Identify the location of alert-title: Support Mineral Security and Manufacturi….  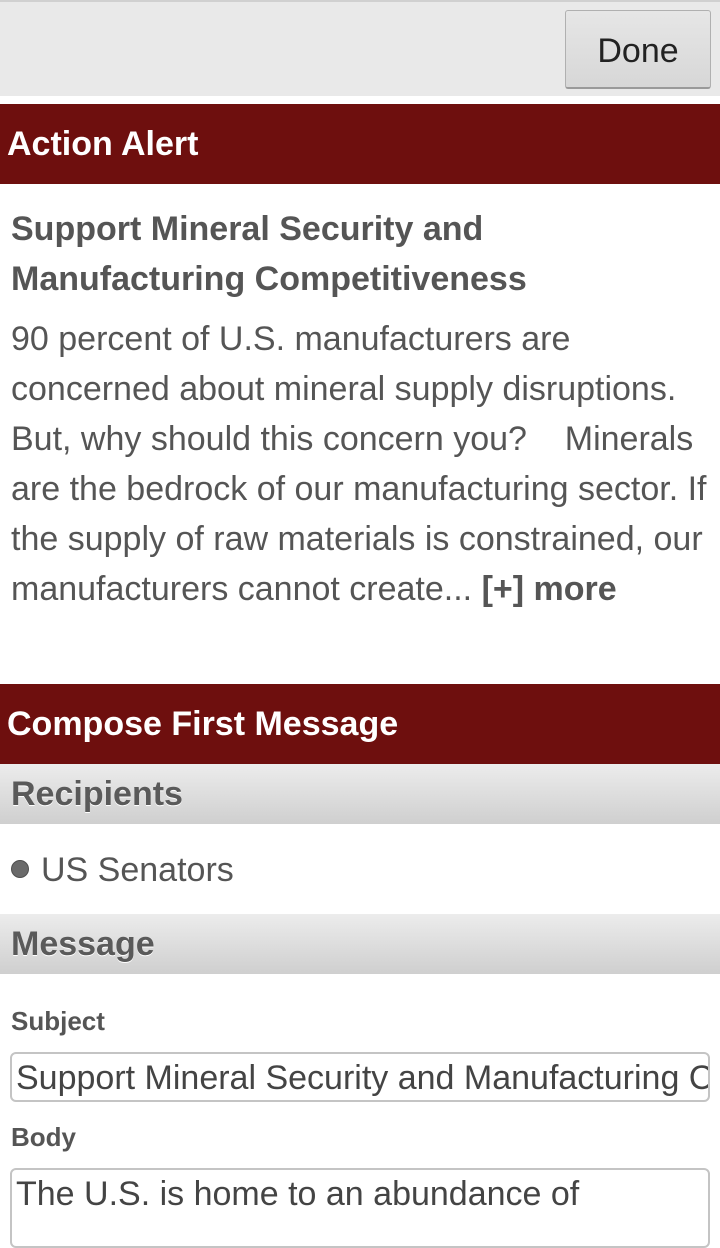
(269, 254).